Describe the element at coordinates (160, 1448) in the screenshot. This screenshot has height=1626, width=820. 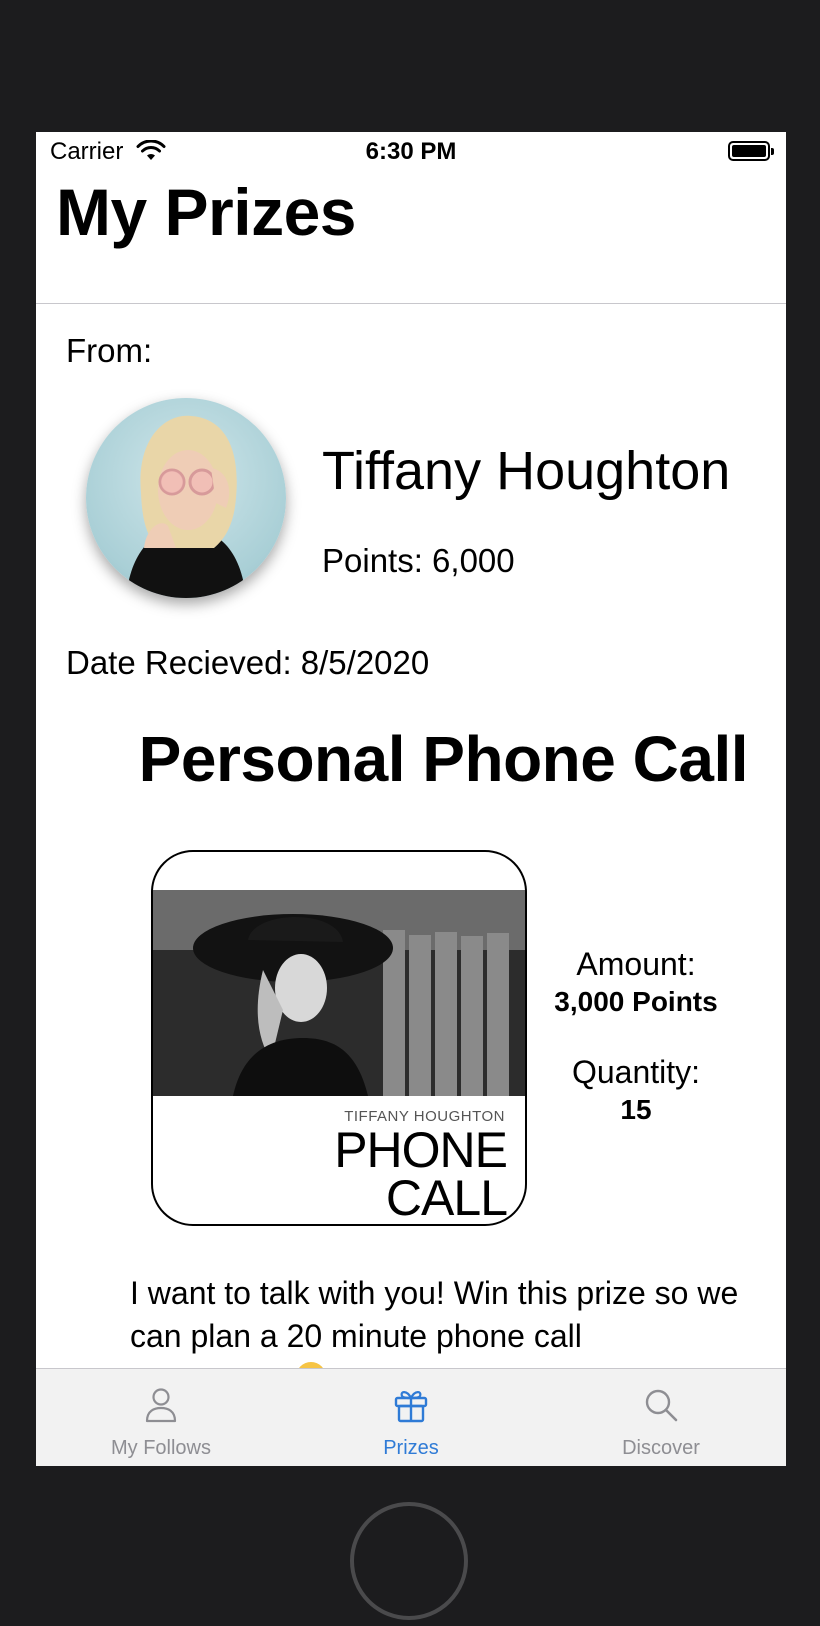
I see `tab-label-my-follows: My Follows` at that location.